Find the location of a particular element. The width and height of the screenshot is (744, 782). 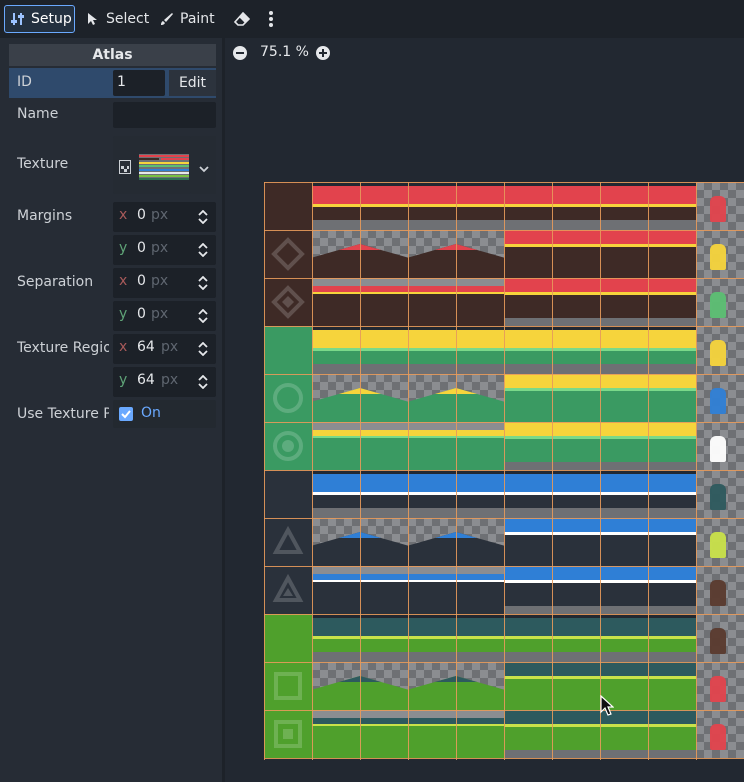

zoom-in-icon is located at coordinates (323, 55).